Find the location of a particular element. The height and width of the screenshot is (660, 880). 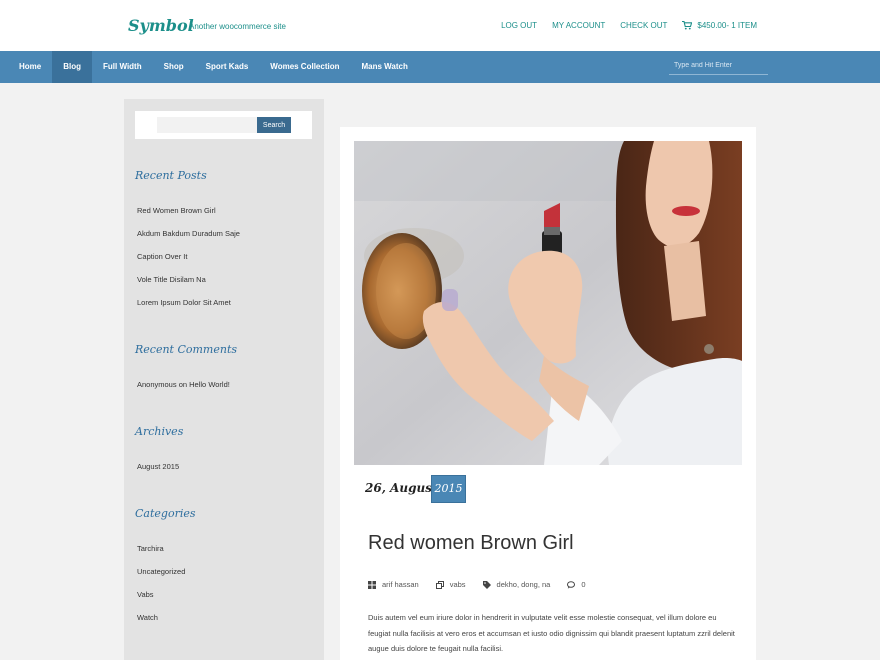

recent-comments-title: Recent Comments is located at coordinates (186, 349).